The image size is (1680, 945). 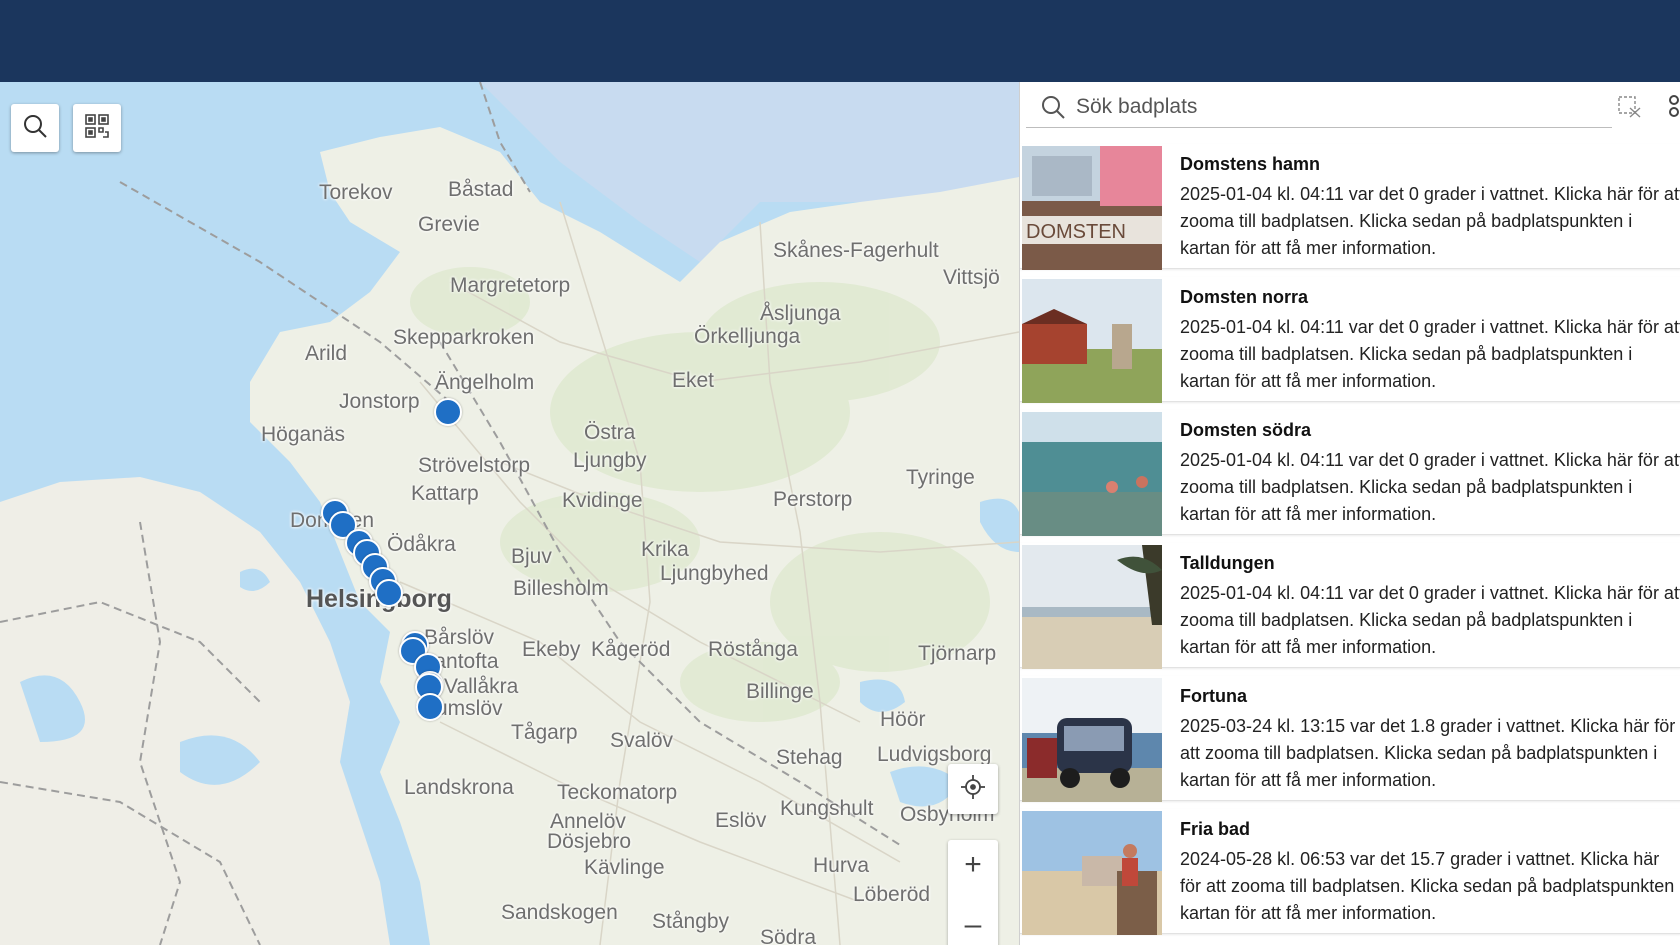 What do you see at coordinates (827, 808) in the screenshot?
I see `place-label: Kungshult` at bounding box center [827, 808].